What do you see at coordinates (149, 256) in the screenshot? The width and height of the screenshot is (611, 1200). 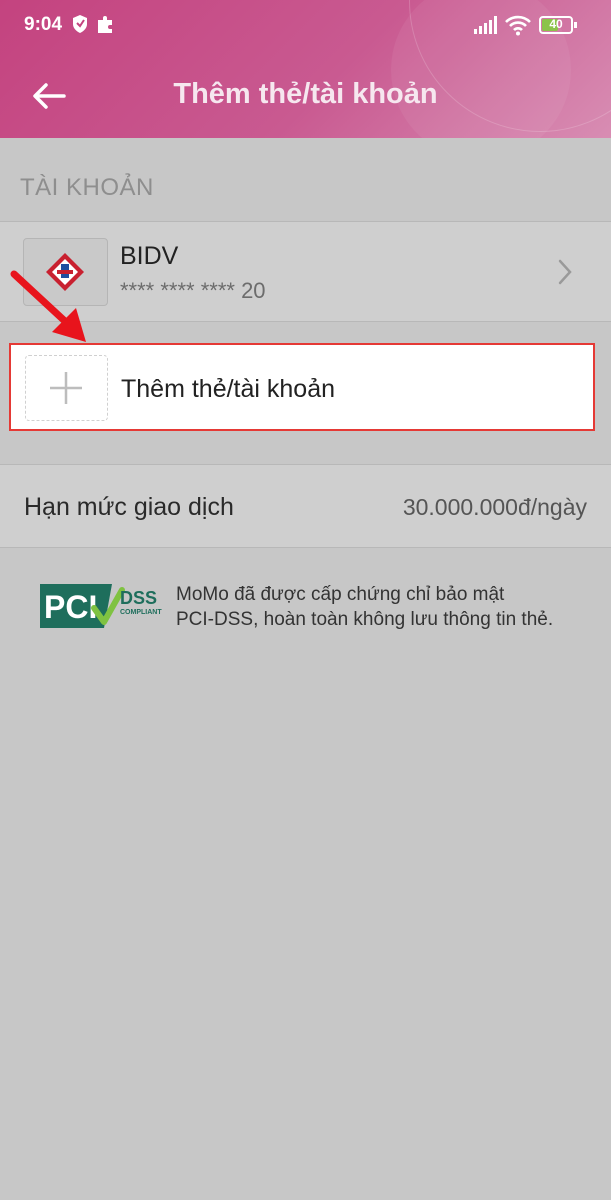 I see `bank-name: BIDV` at bounding box center [149, 256].